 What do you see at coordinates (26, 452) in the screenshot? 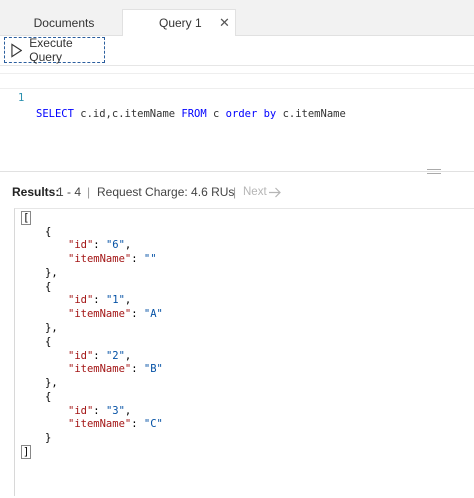
I see `json-close-bracket: ]` at bounding box center [26, 452].